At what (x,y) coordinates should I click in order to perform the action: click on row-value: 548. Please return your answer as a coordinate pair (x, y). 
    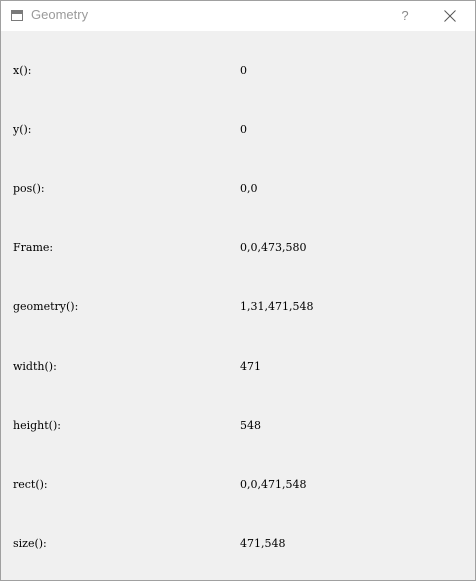
    Looking at the image, I should click on (250, 425).